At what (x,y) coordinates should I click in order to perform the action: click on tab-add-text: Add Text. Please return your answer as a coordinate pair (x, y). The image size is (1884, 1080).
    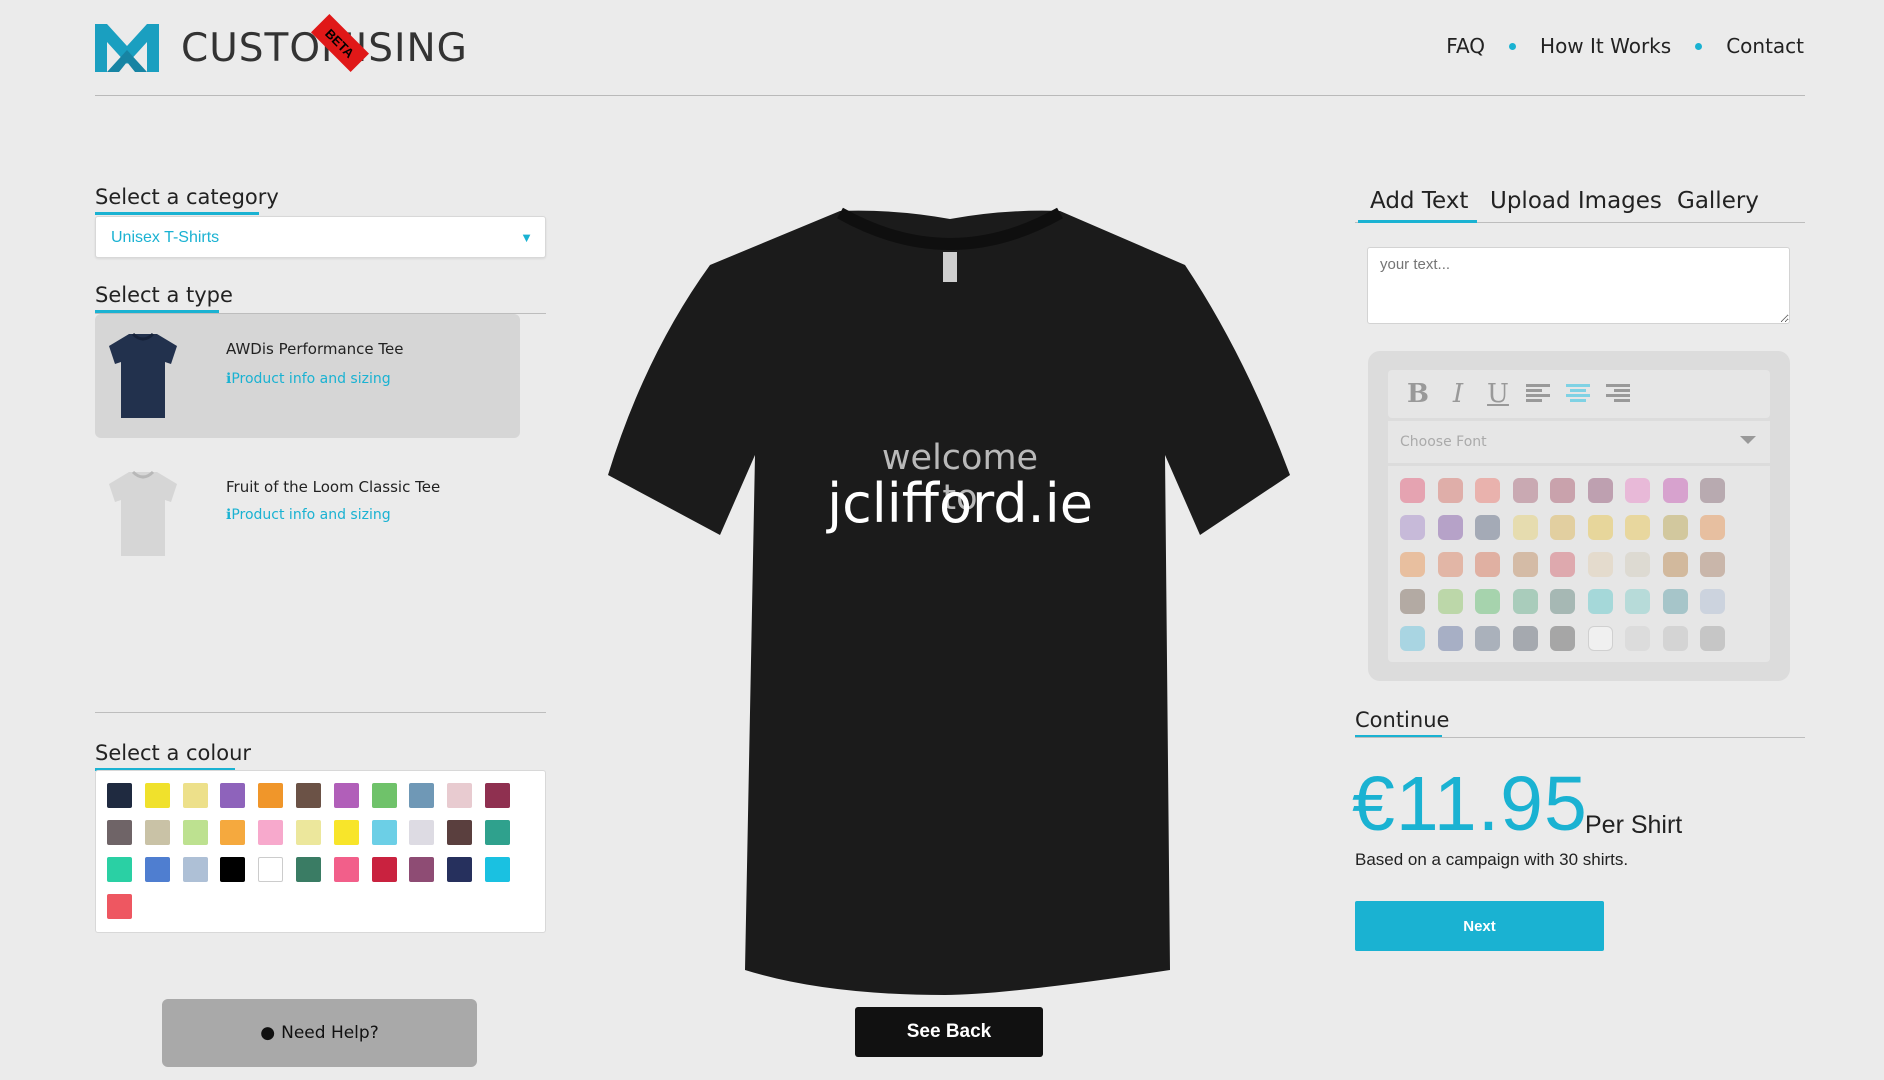
    Looking at the image, I should click on (1419, 201).